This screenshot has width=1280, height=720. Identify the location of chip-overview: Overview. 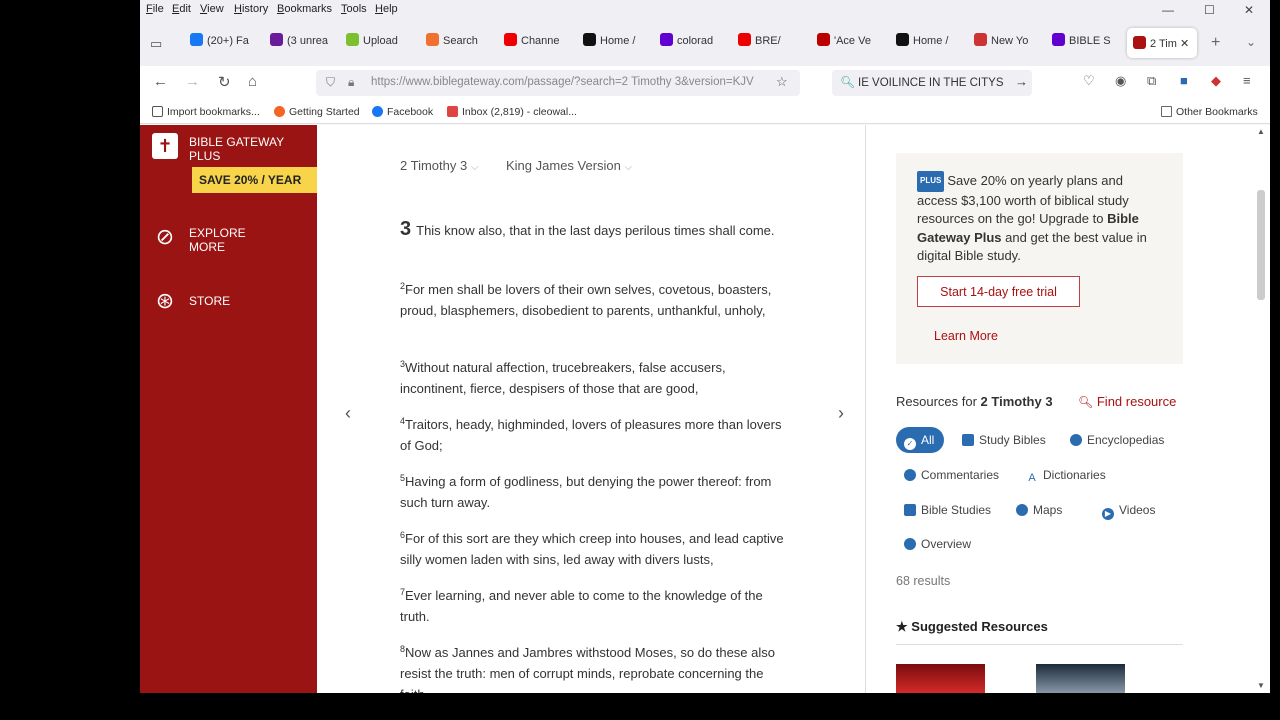
(938, 544).